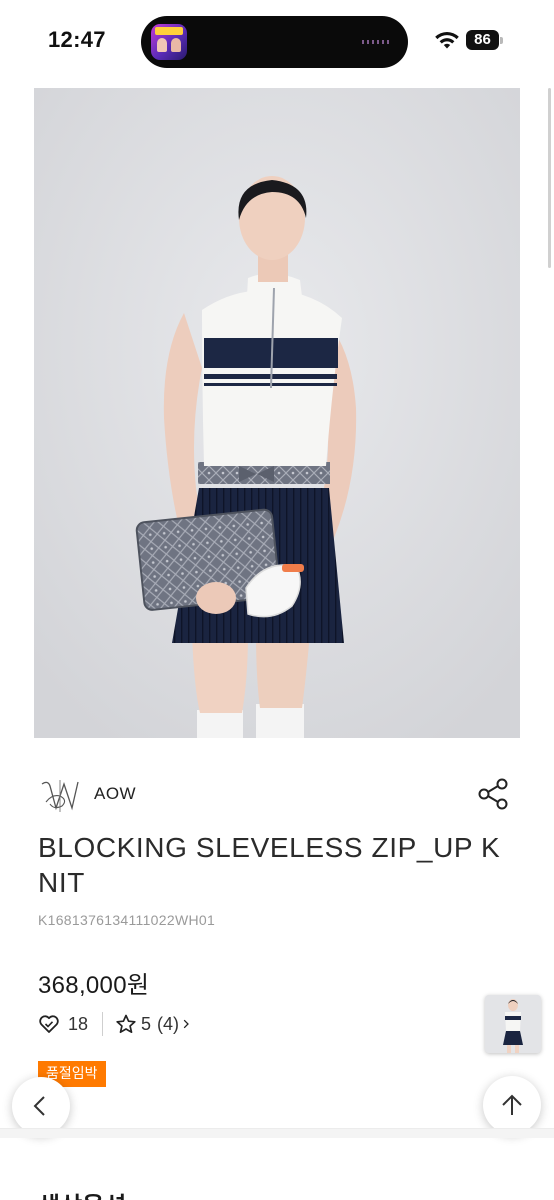  Describe the element at coordinates (269, 865) in the screenshot. I see `product-title: BLOCKING SLEVELESS ZIP_UP KNIT` at that location.